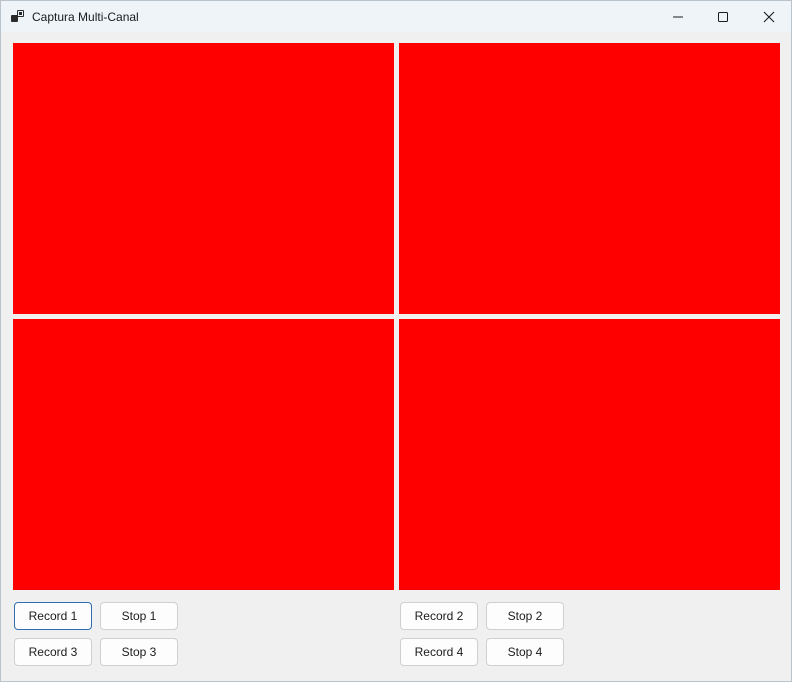  I want to click on minimize-icon, so click(678, 17).